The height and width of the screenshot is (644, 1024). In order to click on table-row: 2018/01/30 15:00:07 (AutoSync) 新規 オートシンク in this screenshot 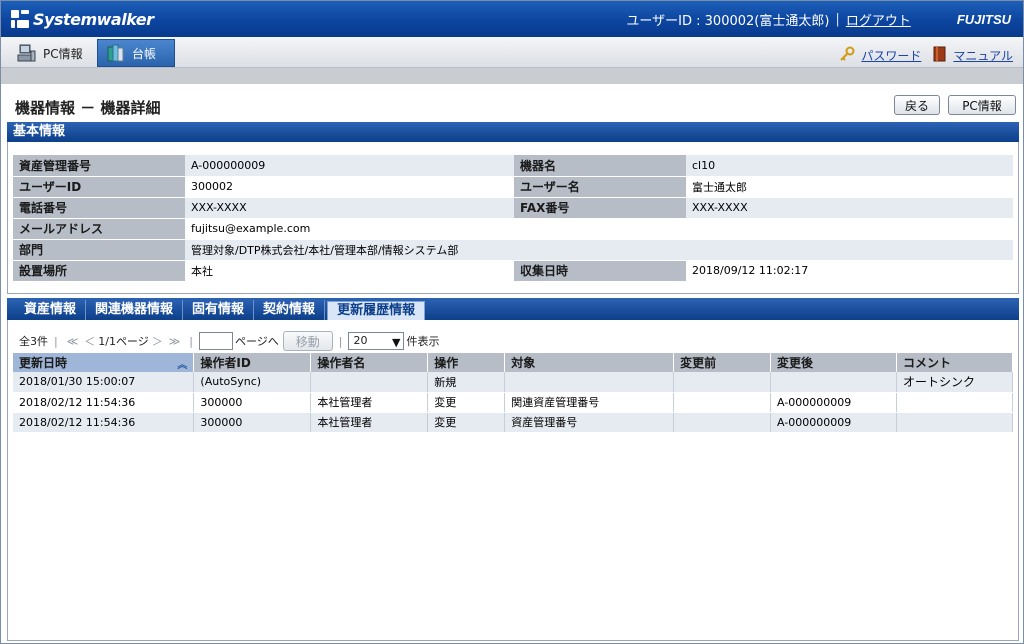, I will do `click(513, 382)`.